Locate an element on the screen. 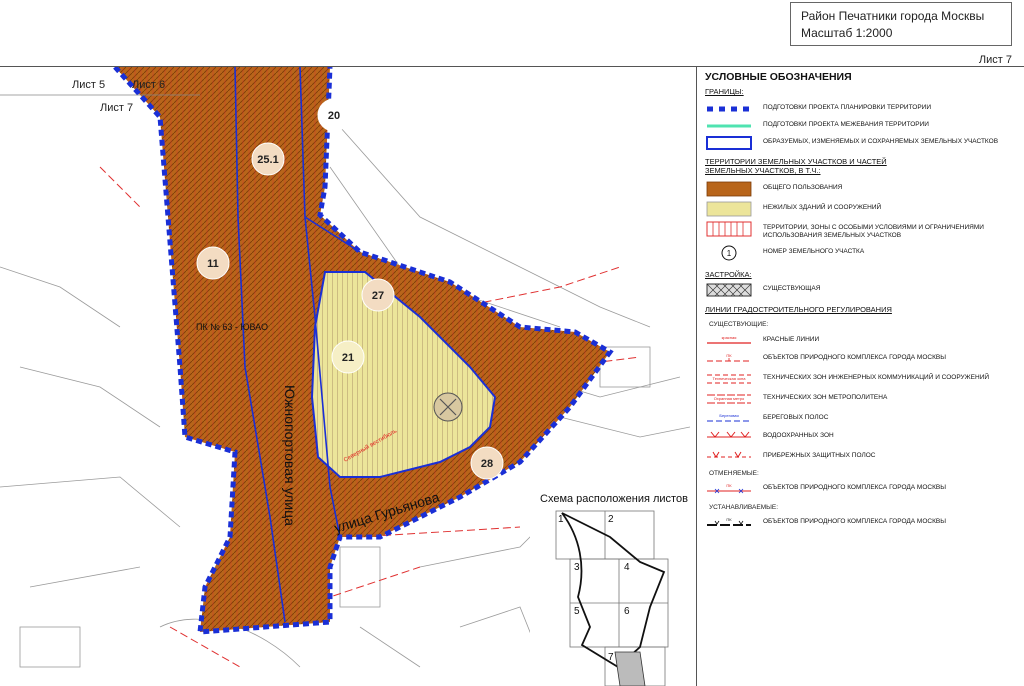  scale-label: Масштаб 1:2000 is located at coordinates (847, 33).